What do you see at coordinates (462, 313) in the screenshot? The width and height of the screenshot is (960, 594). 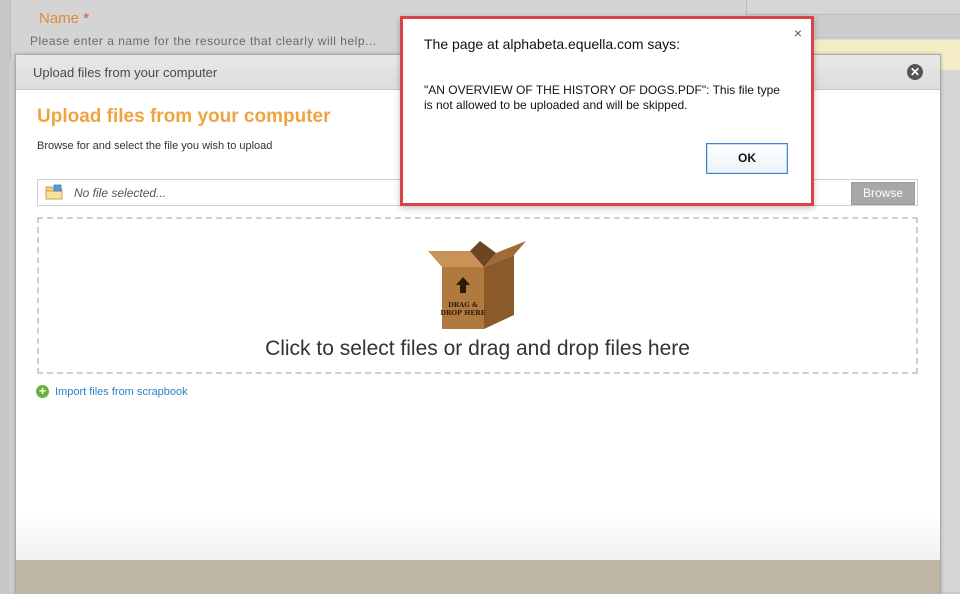 I see `box-label-line2: DROP HERE` at bounding box center [462, 313].